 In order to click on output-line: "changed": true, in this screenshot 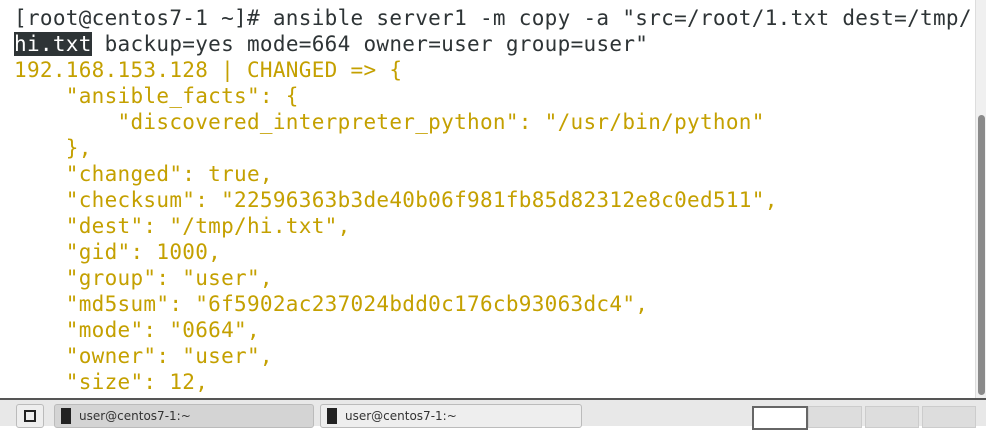, I will do `click(143, 174)`.